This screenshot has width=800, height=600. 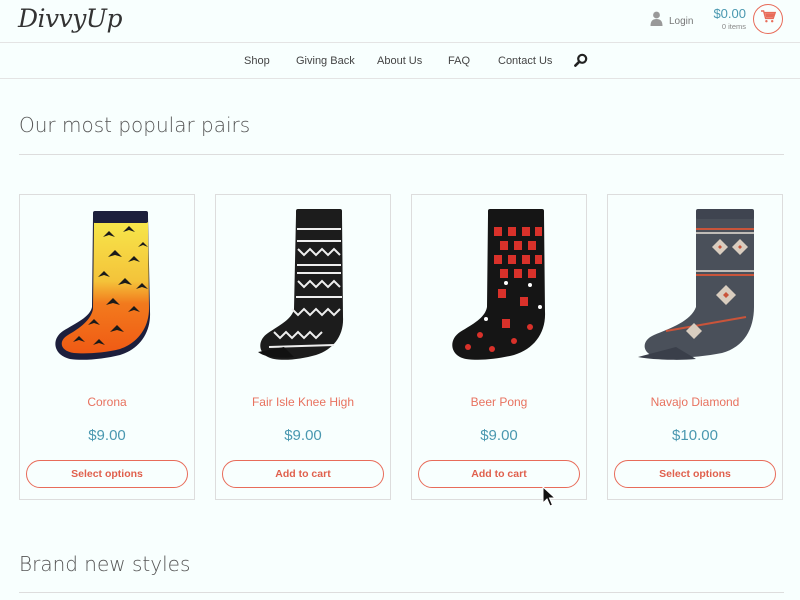 I want to click on cart-icon, so click(x=768, y=19).